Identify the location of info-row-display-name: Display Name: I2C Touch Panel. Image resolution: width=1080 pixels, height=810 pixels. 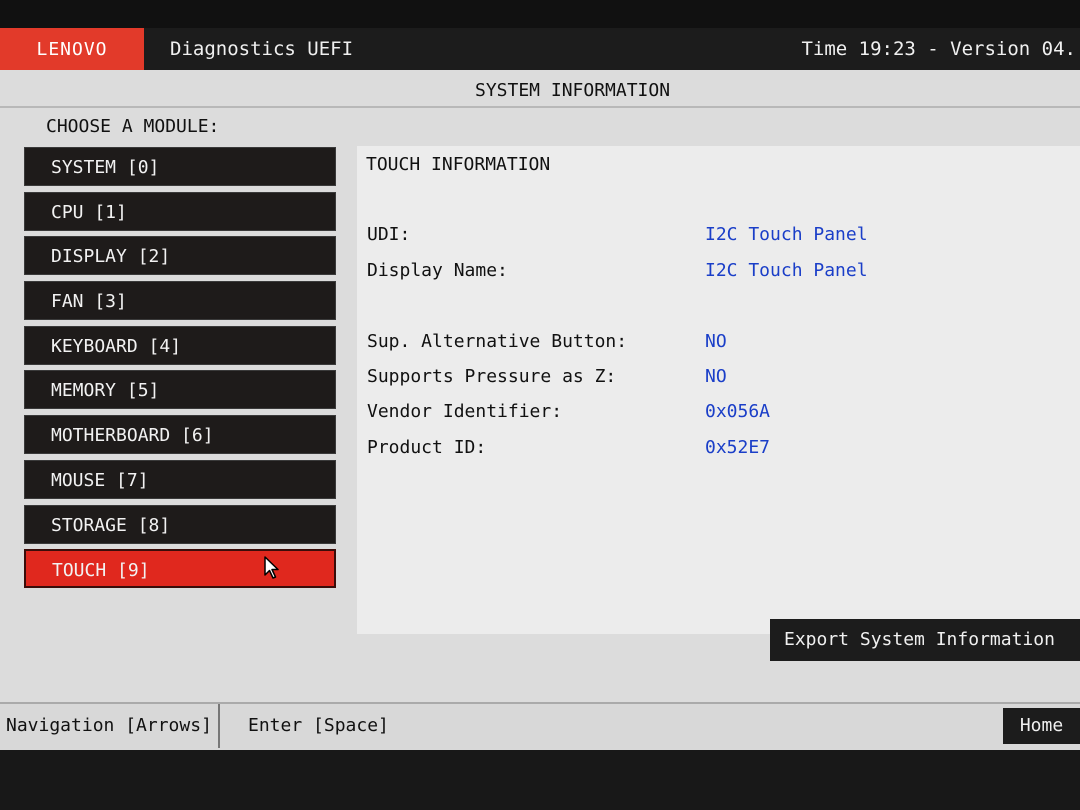
(717, 273).